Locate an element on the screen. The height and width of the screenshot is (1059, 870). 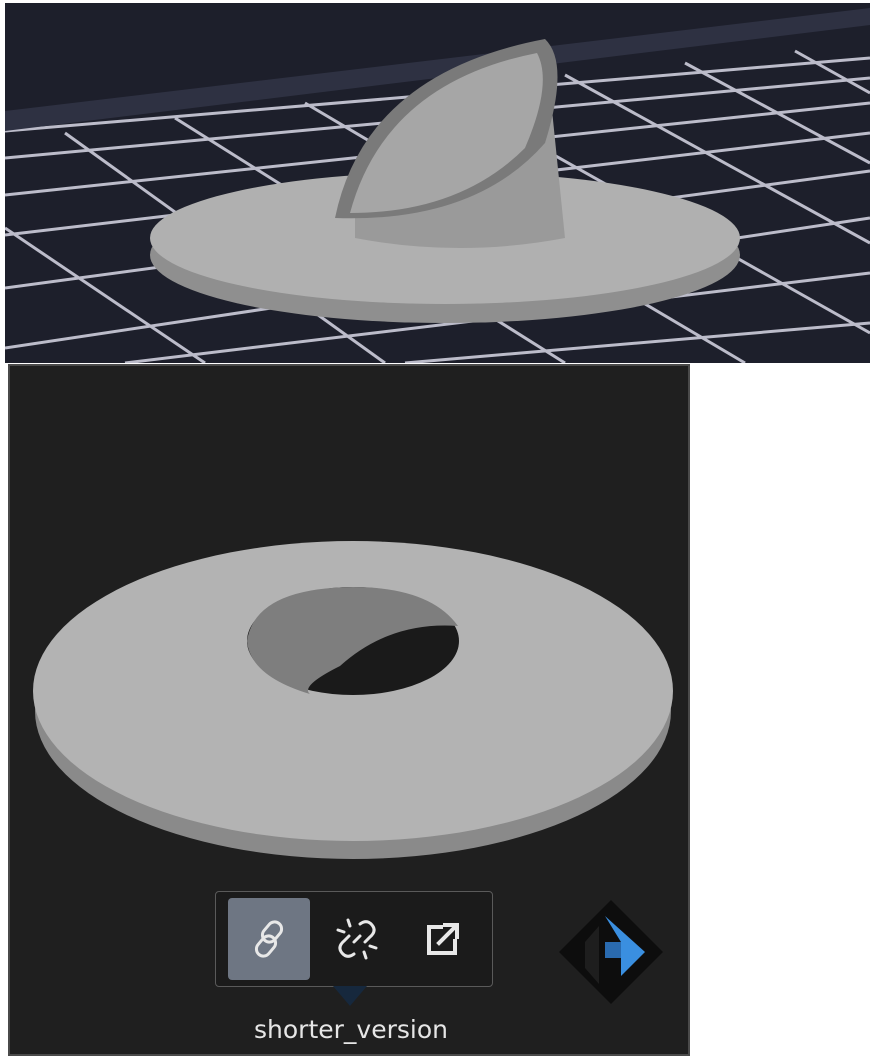
link-icon is located at coordinates (269, 939).